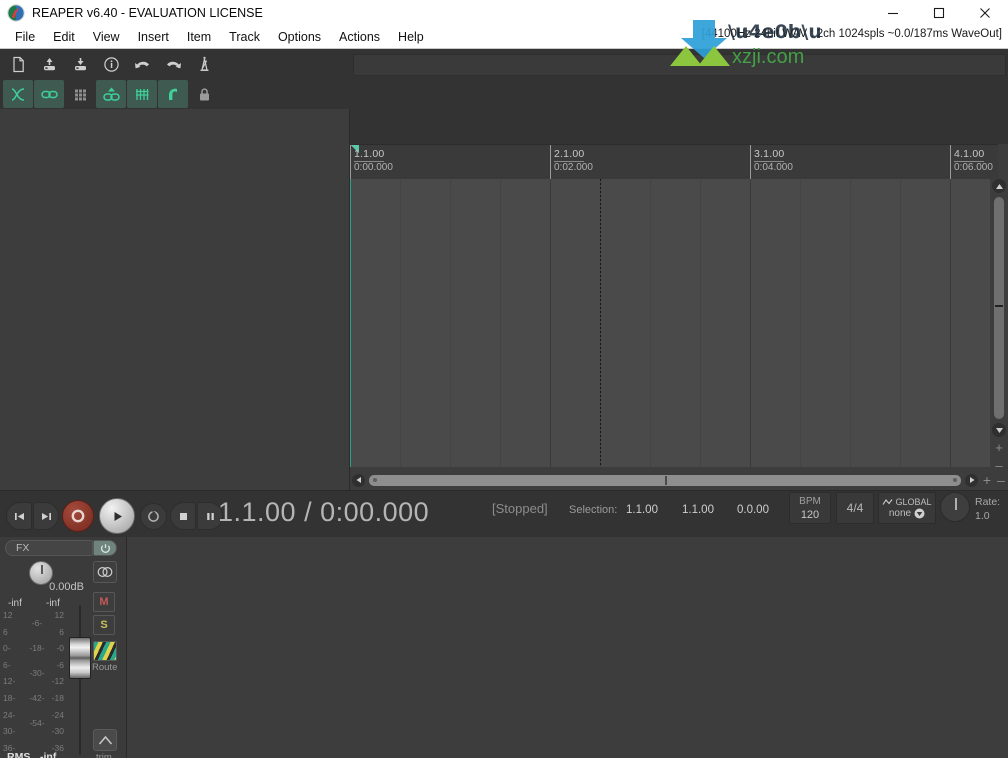 This screenshot has width=1008, height=758. Describe the element at coordinates (49, 548) in the screenshot. I see `fx-button: FX` at that location.